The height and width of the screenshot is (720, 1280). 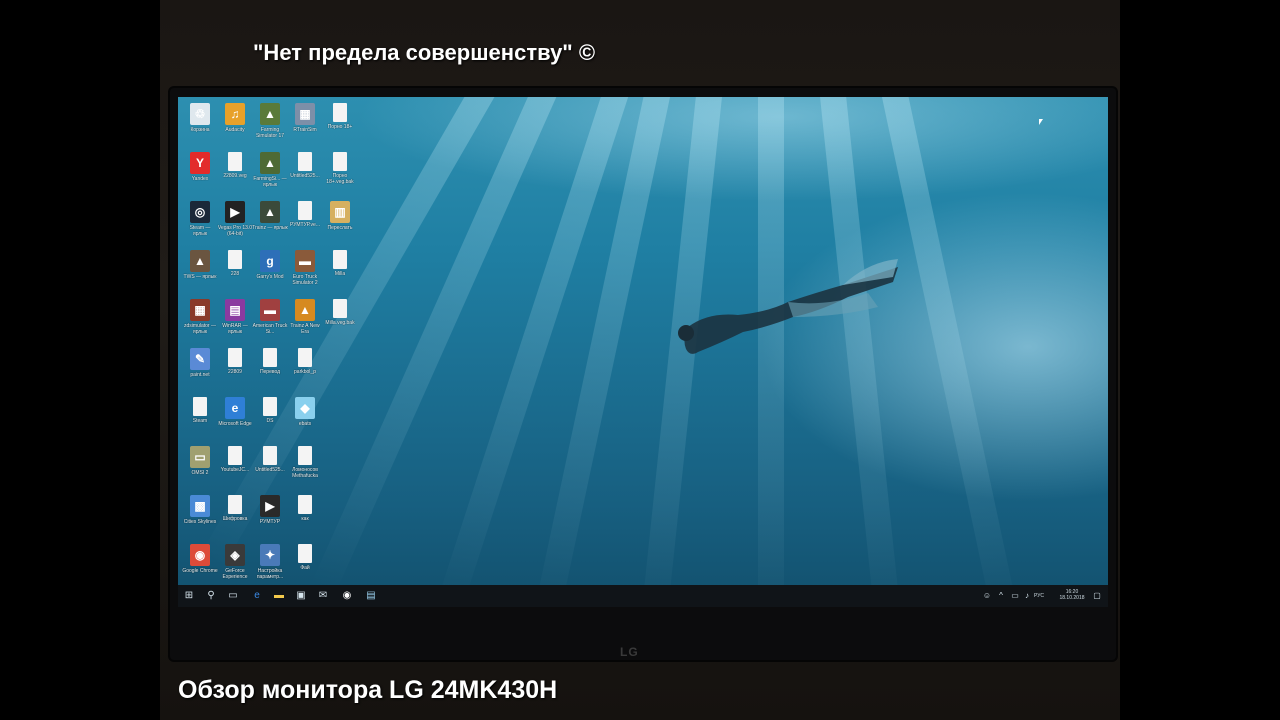 What do you see at coordinates (340, 216) in the screenshot?
I see `desktop-icon: ▥ Переслать` at bounding box center [340, 216].